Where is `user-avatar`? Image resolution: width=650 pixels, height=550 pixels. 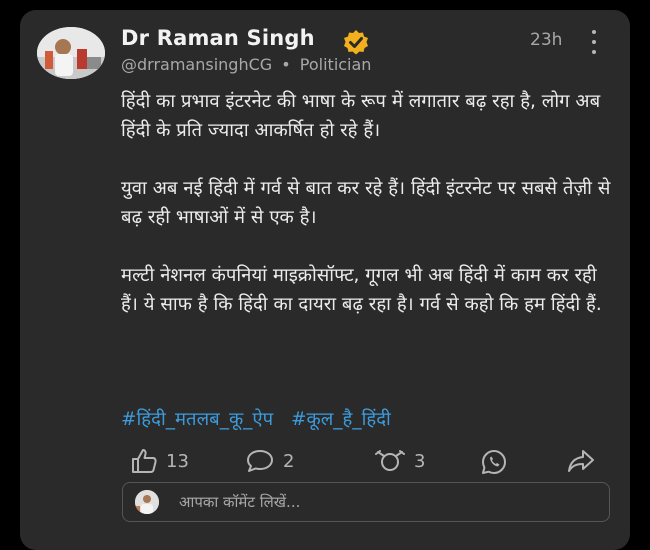 user-avatar is located at coordinates (147, 502).